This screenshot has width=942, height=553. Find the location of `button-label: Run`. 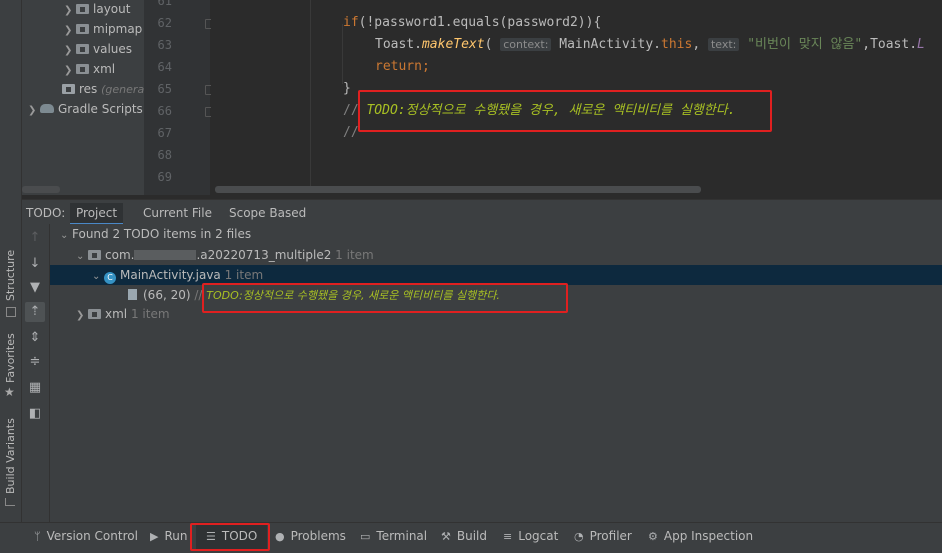

button-label: Run is located at coordinates (176, 536).